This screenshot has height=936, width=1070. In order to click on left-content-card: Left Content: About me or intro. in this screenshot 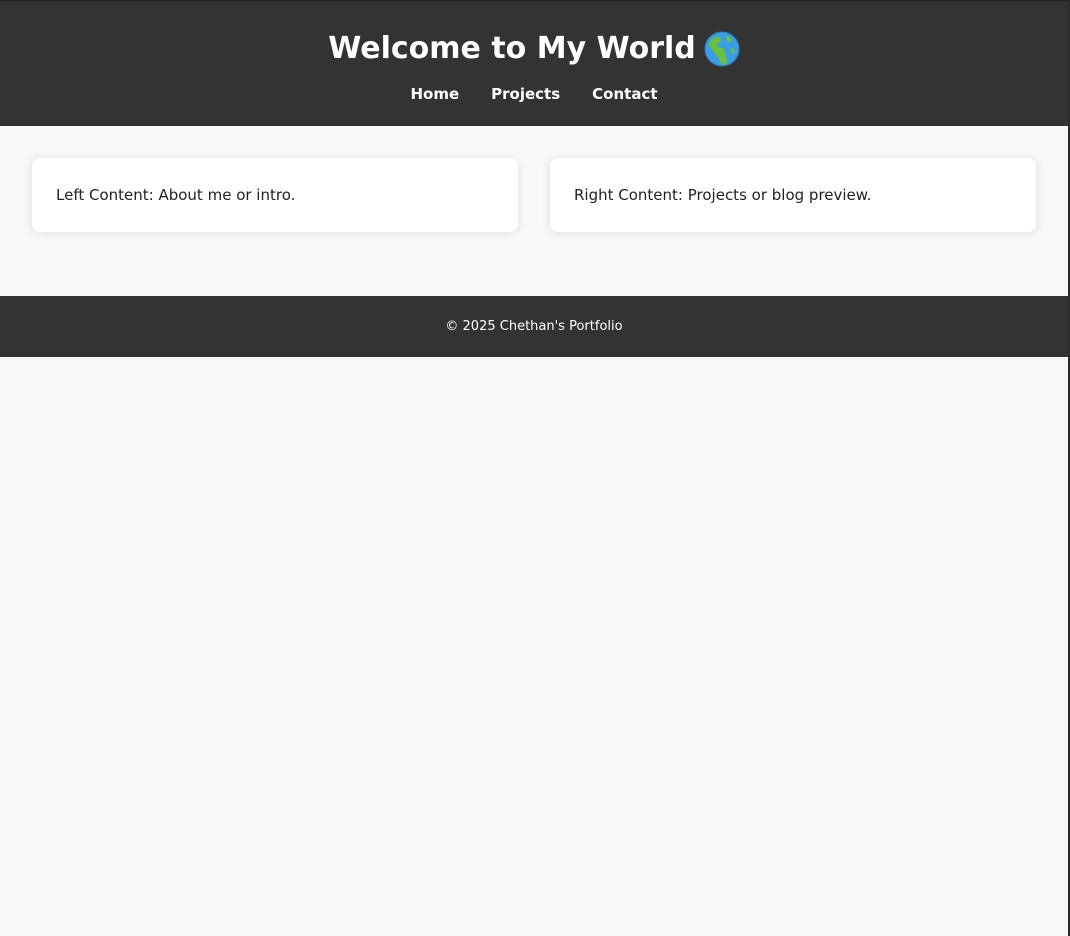, I will do `click(275, 195)`.